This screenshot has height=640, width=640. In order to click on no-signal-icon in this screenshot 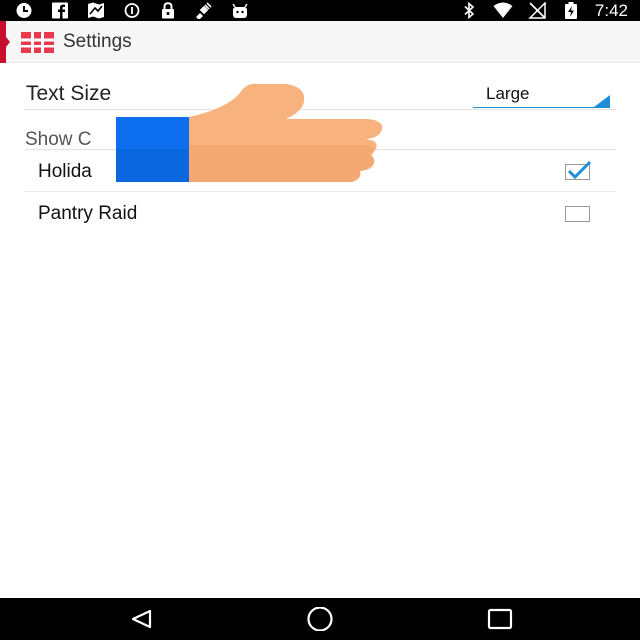, I will do `click(537, 10)`.